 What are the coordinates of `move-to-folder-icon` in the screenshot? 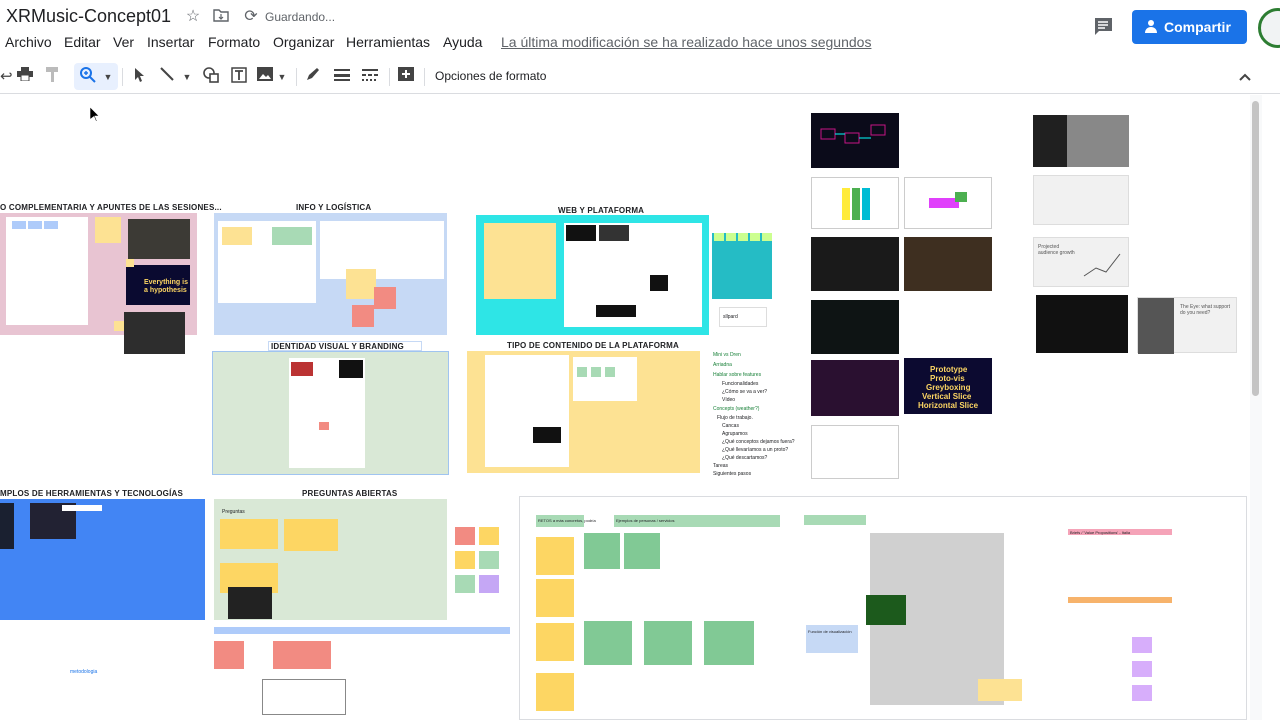 It's located at (221, 17).